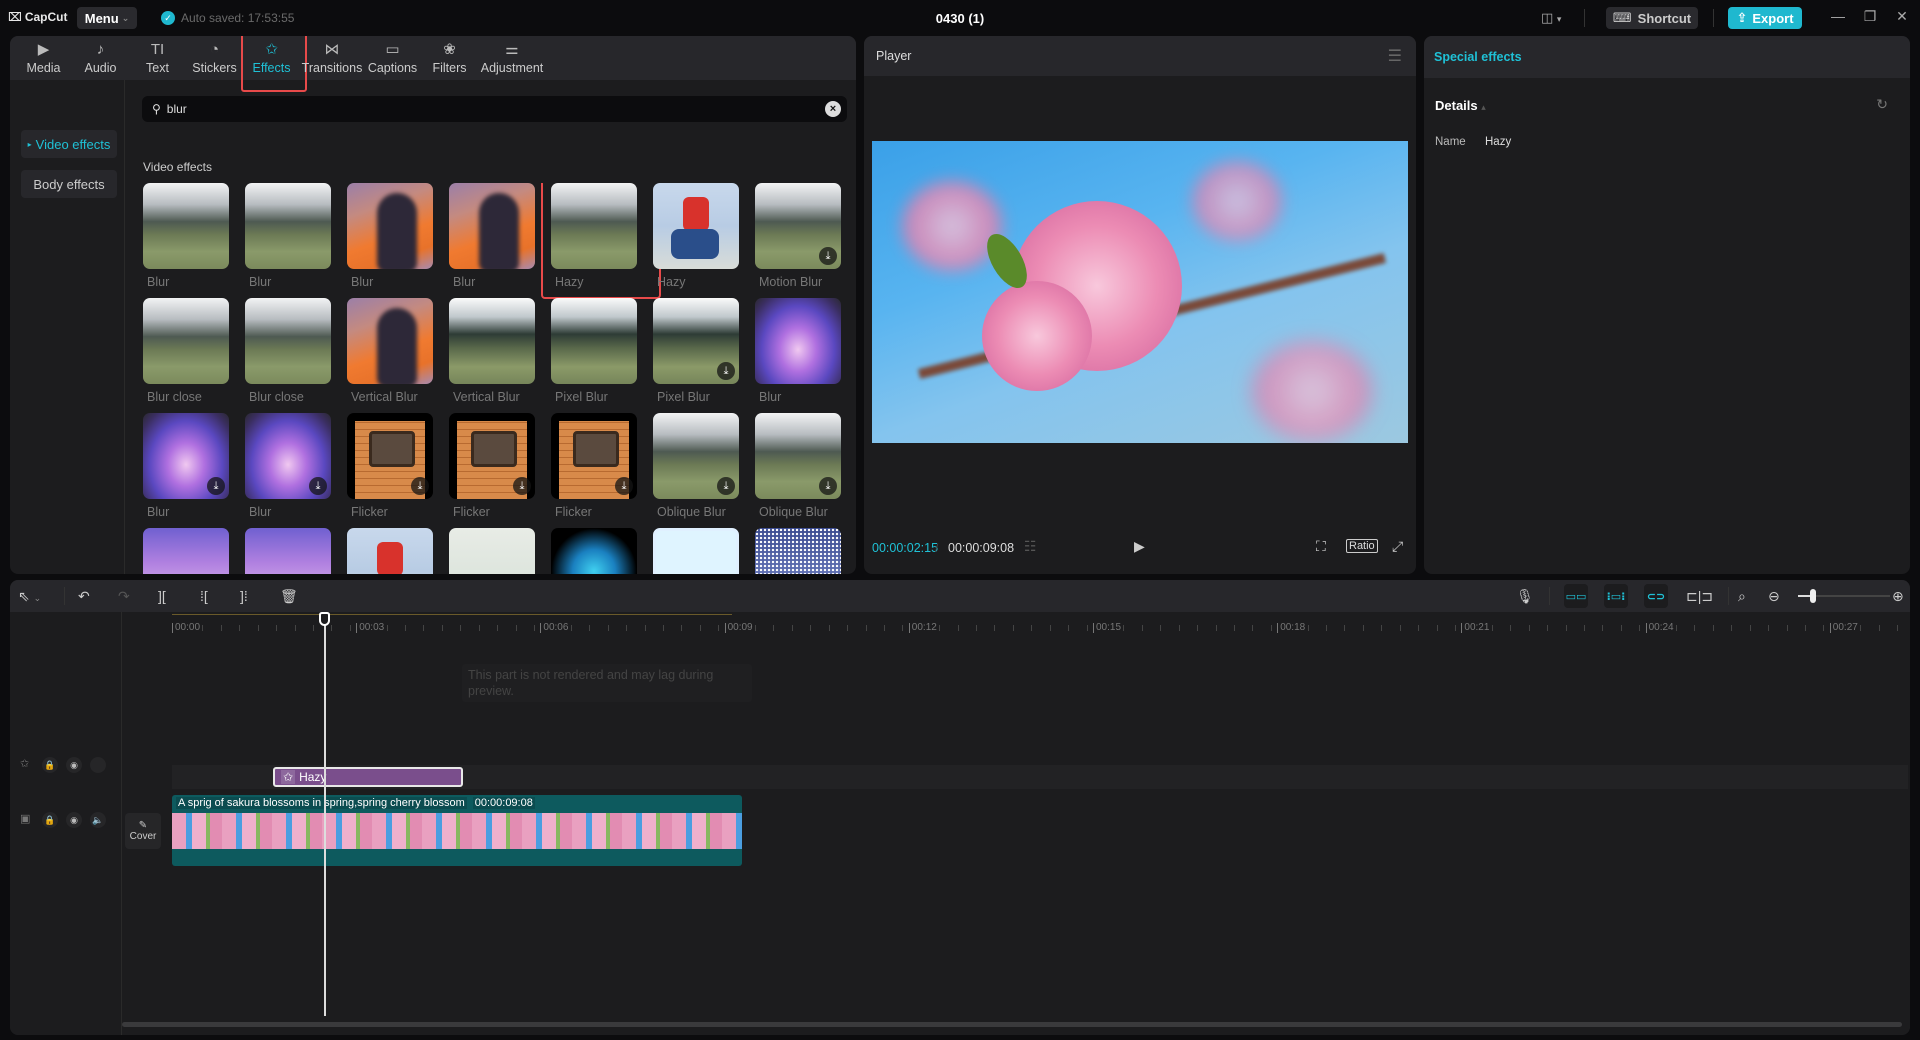 The width and height of the screenshot is (1920, 1040). What do you see at coordinates (1395, 56) in the screenshot?
I see `menu-icon: ☰` at bounding box center [1395, 56].